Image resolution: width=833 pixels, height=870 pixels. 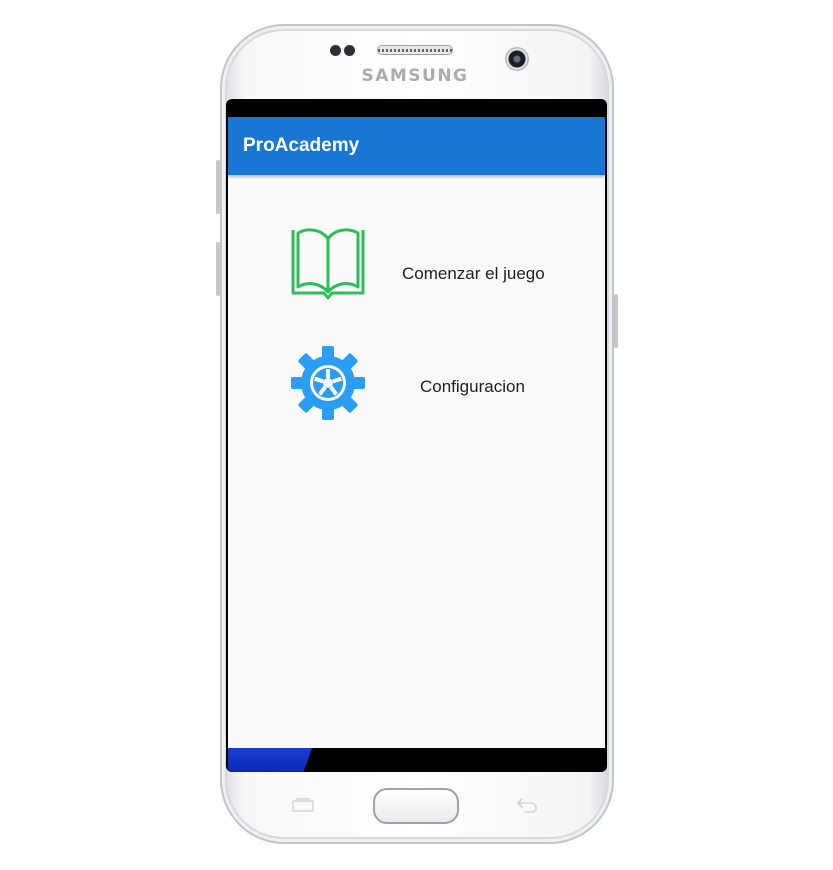 I want to click on volume-down-button, so click(x=218, y=269).